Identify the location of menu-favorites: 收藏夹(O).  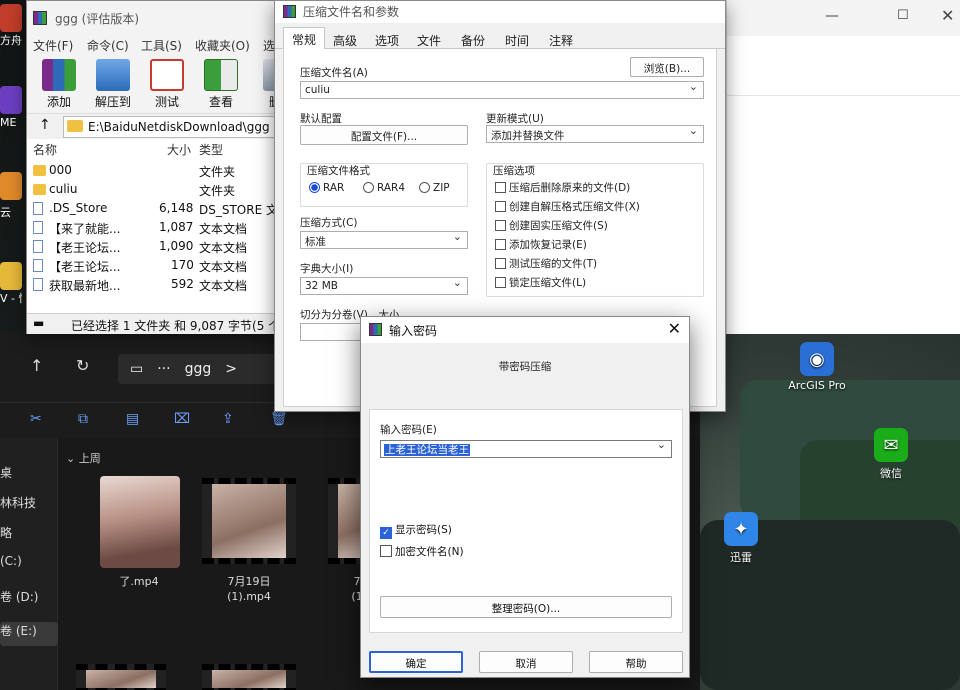
(222, 45).